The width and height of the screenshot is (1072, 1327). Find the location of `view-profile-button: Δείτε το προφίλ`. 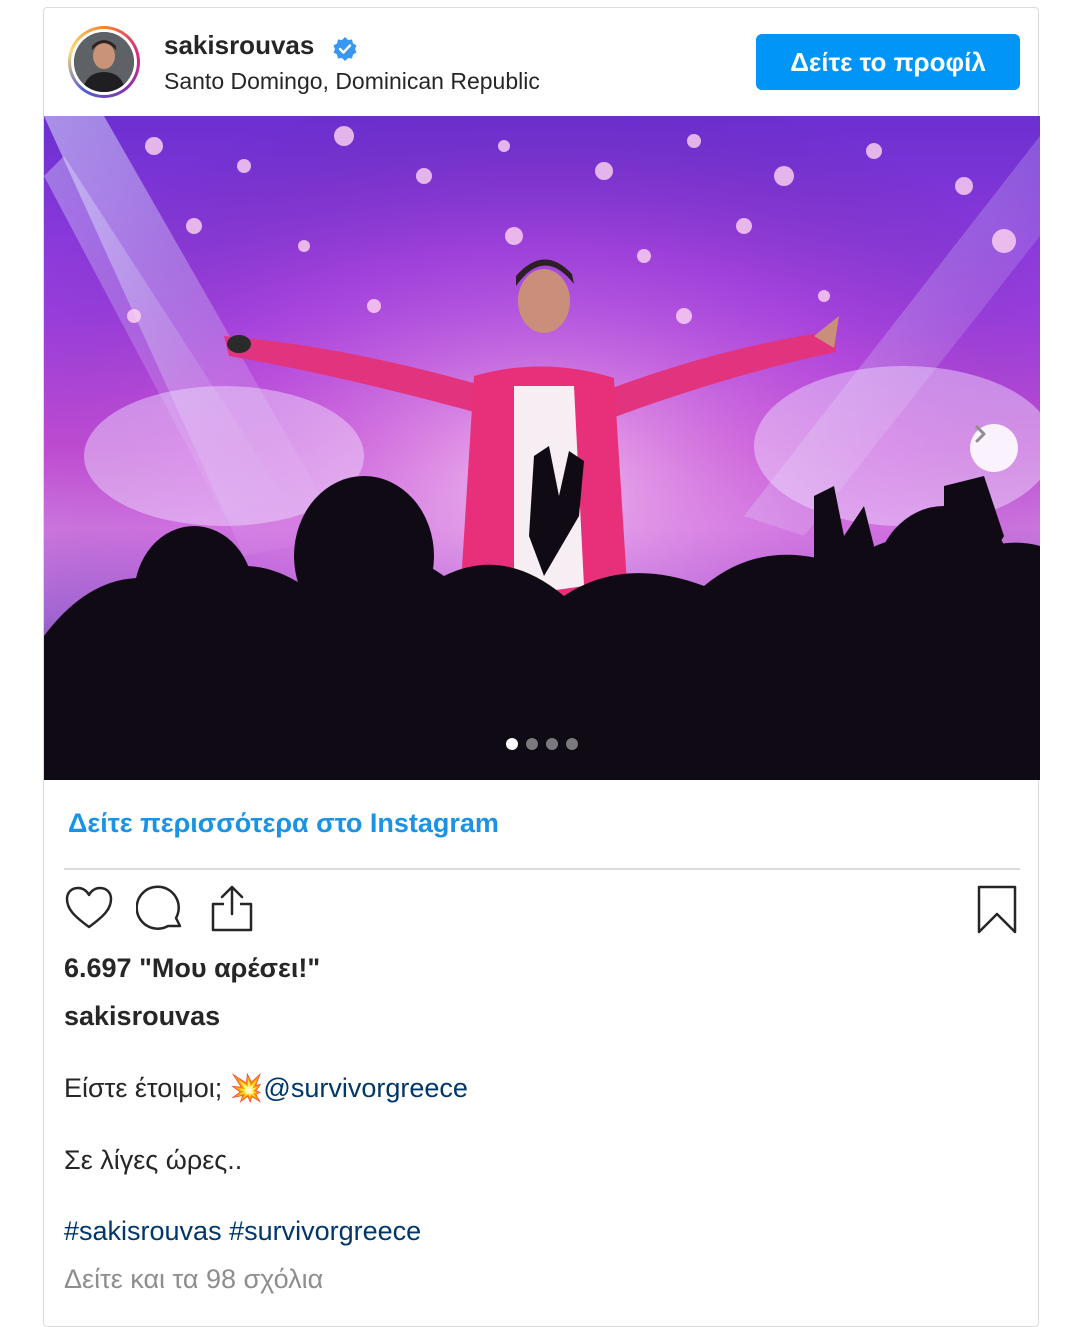

view-profile-button: Δείτε το προφίλ is located at coordinates (888, 62).